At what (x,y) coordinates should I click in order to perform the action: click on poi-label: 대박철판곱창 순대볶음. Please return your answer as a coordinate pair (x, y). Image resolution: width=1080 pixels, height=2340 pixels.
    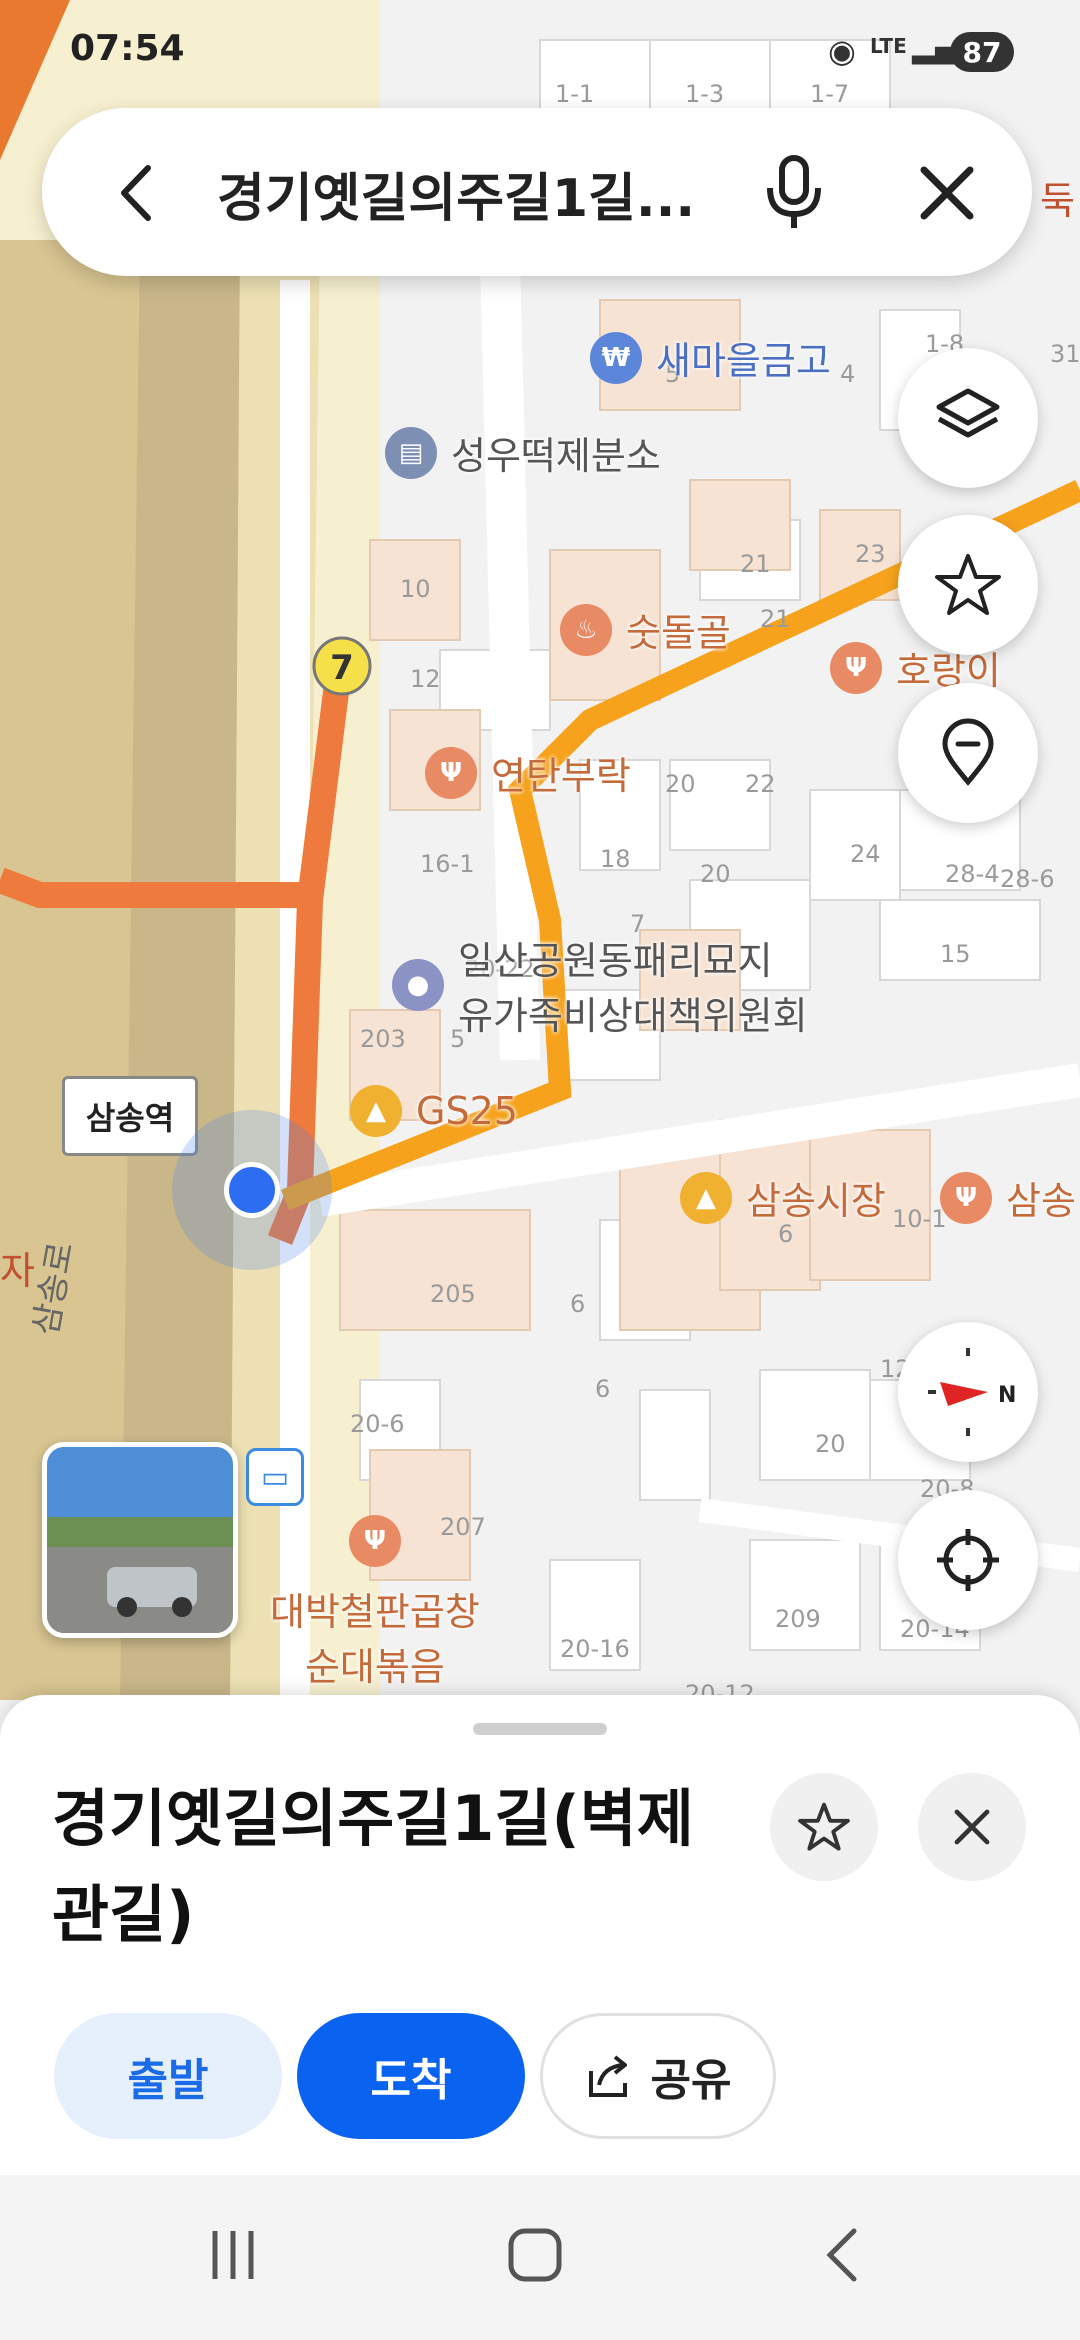
    Looking at the image, I should click on (375, 1639).